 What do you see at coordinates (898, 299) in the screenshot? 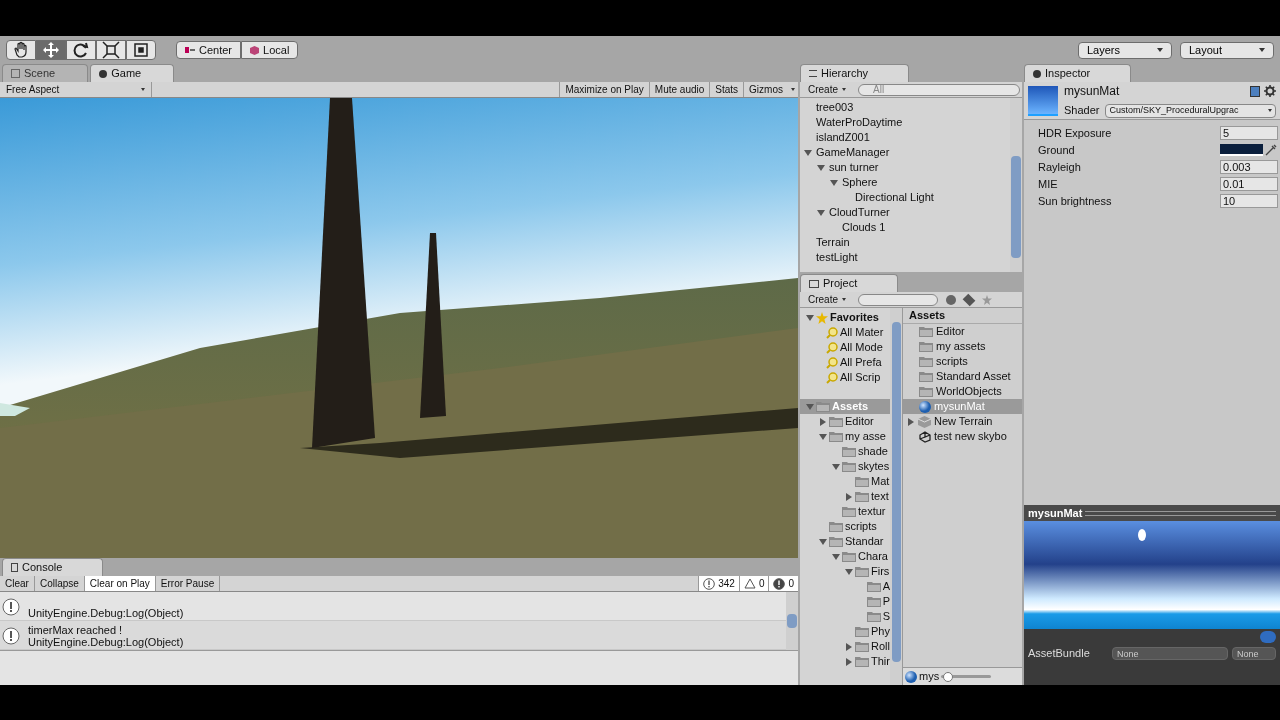
I see `search-field` at bounding box center [898, 299].